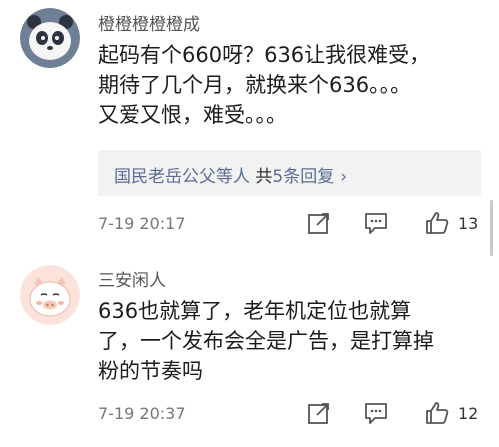 This screenshot has height=447, width=499. Describe the element at coordinates (192, 115) in the screenshot. I see `comment-line: 又爱又恨，难受。。。` at that location.